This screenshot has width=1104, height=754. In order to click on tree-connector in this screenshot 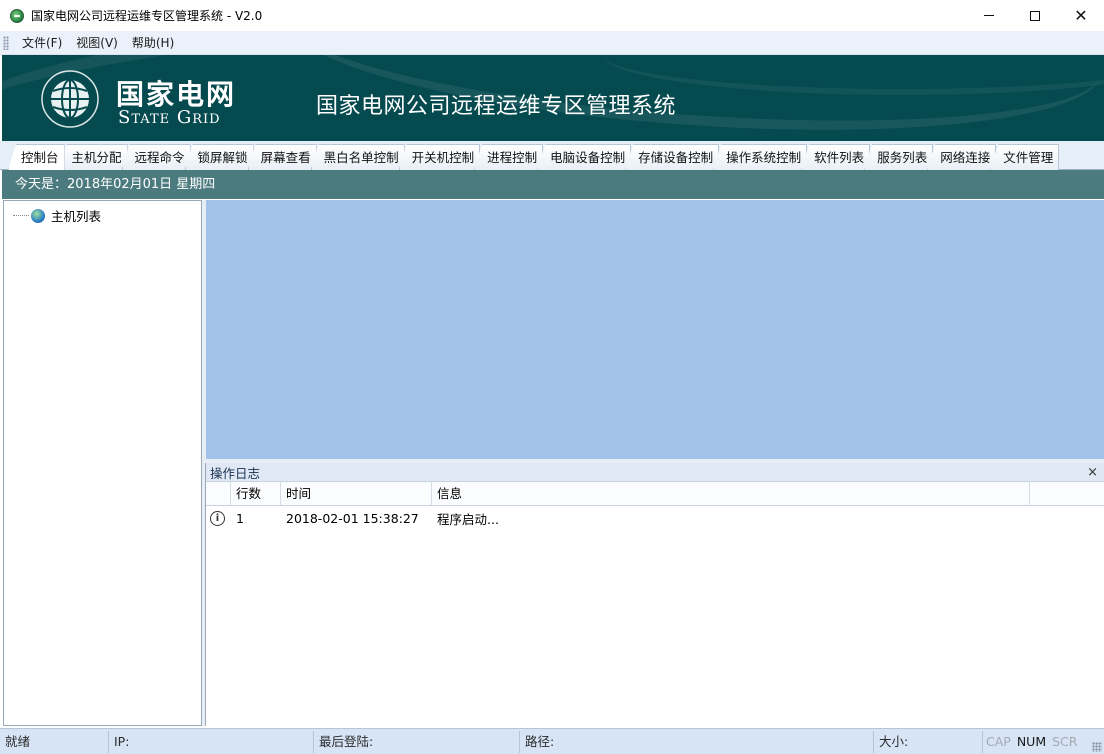, I will do `click(21, 215)`.